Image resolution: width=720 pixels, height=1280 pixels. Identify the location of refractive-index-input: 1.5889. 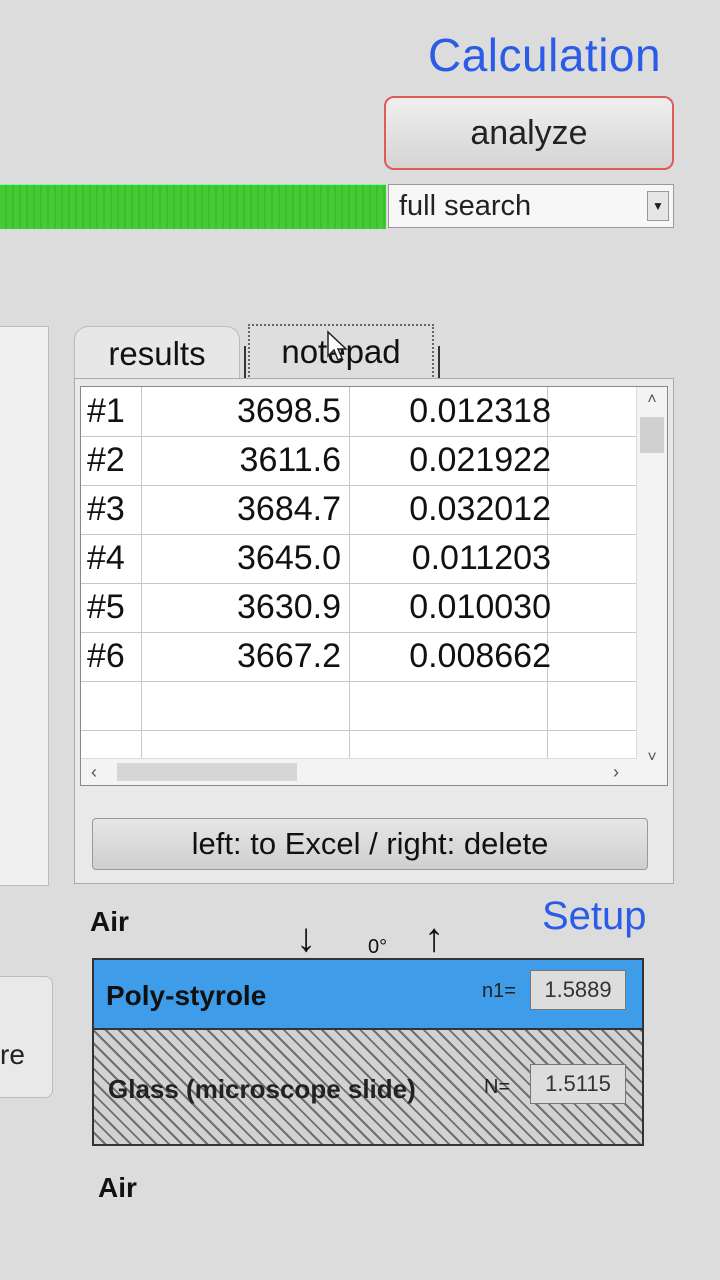
(578, 990).